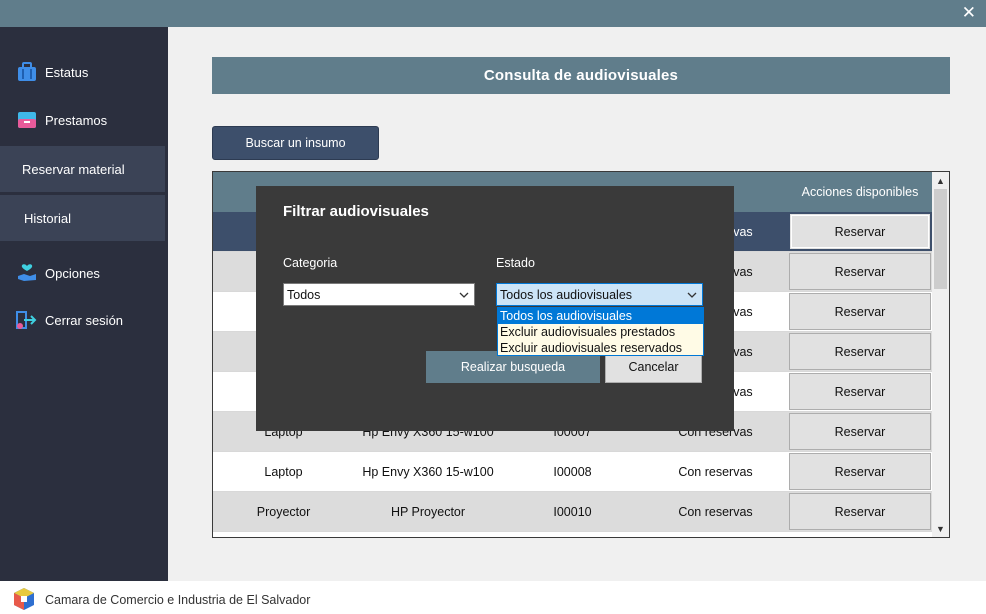 This screenshot has width=986, height=614. Describe the element at coordinates (428, 512) in the screenshot. I see `table-cell: HP Proyector` at that location.